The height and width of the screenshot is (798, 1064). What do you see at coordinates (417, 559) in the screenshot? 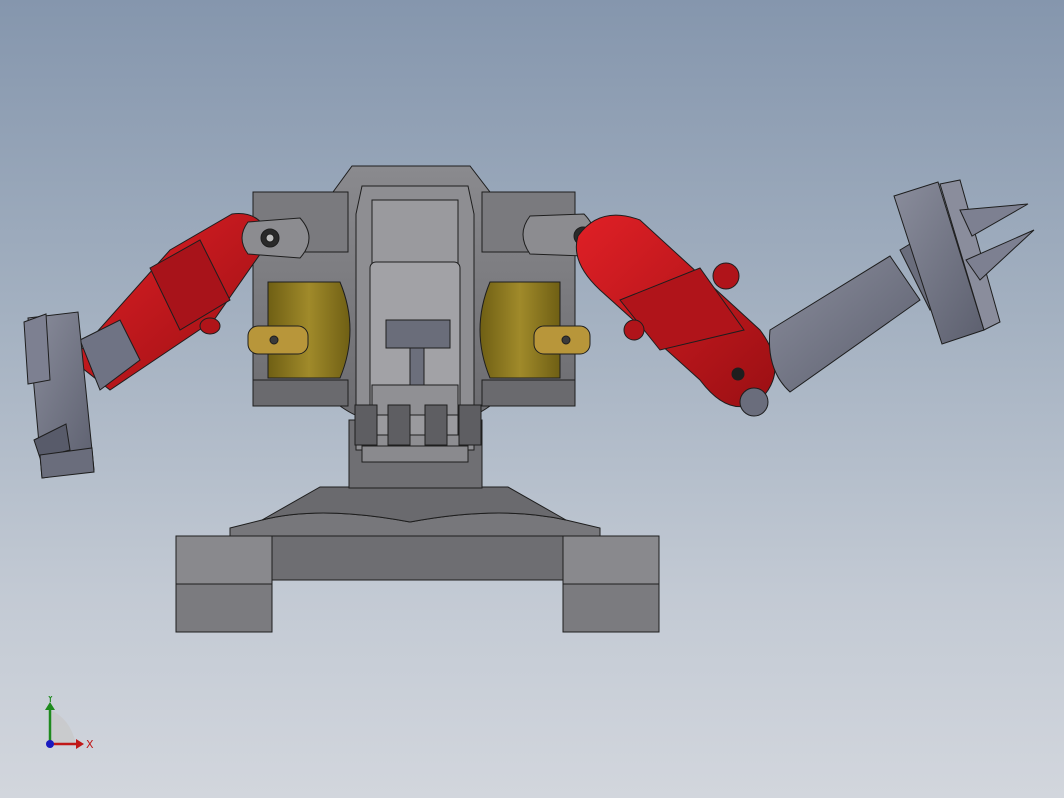
I see `base` at bounding box center [417, 559].